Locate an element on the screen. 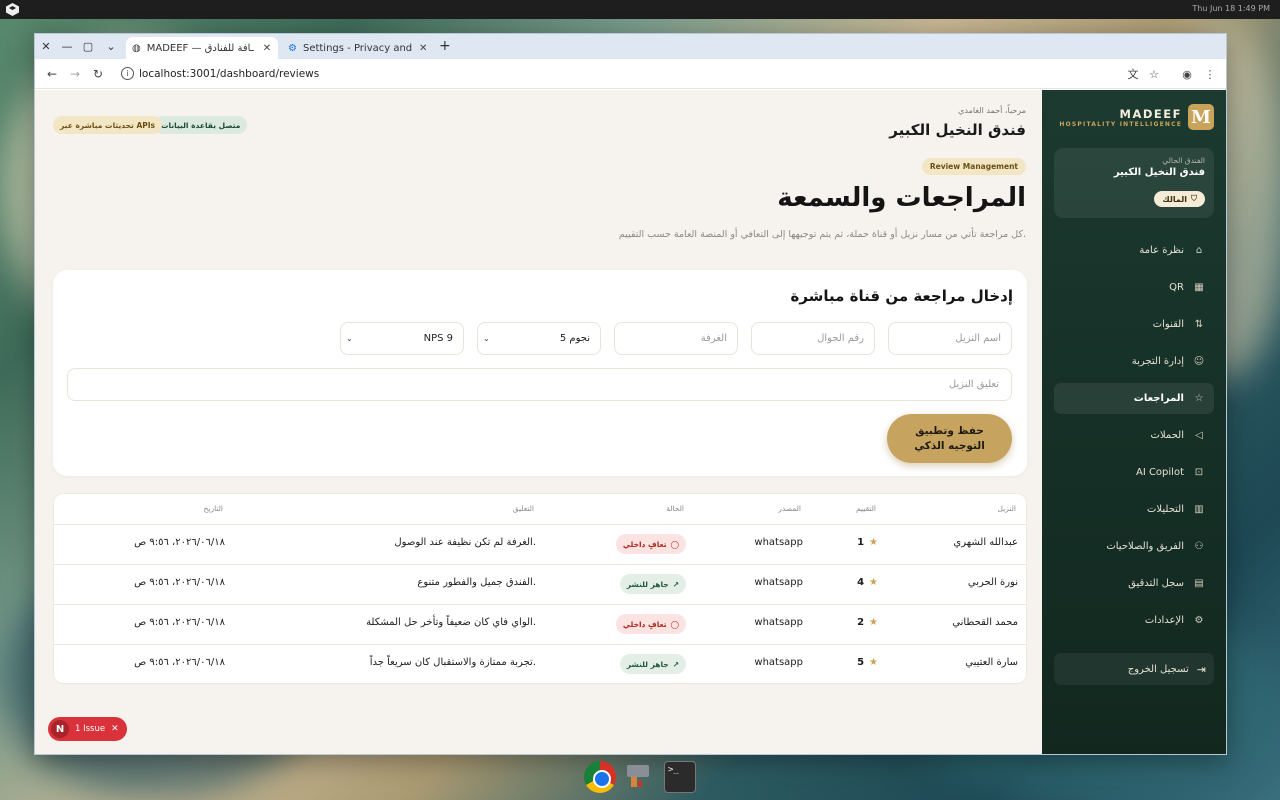  qr-icon: ▦ is located at coordinates (1199, 287).